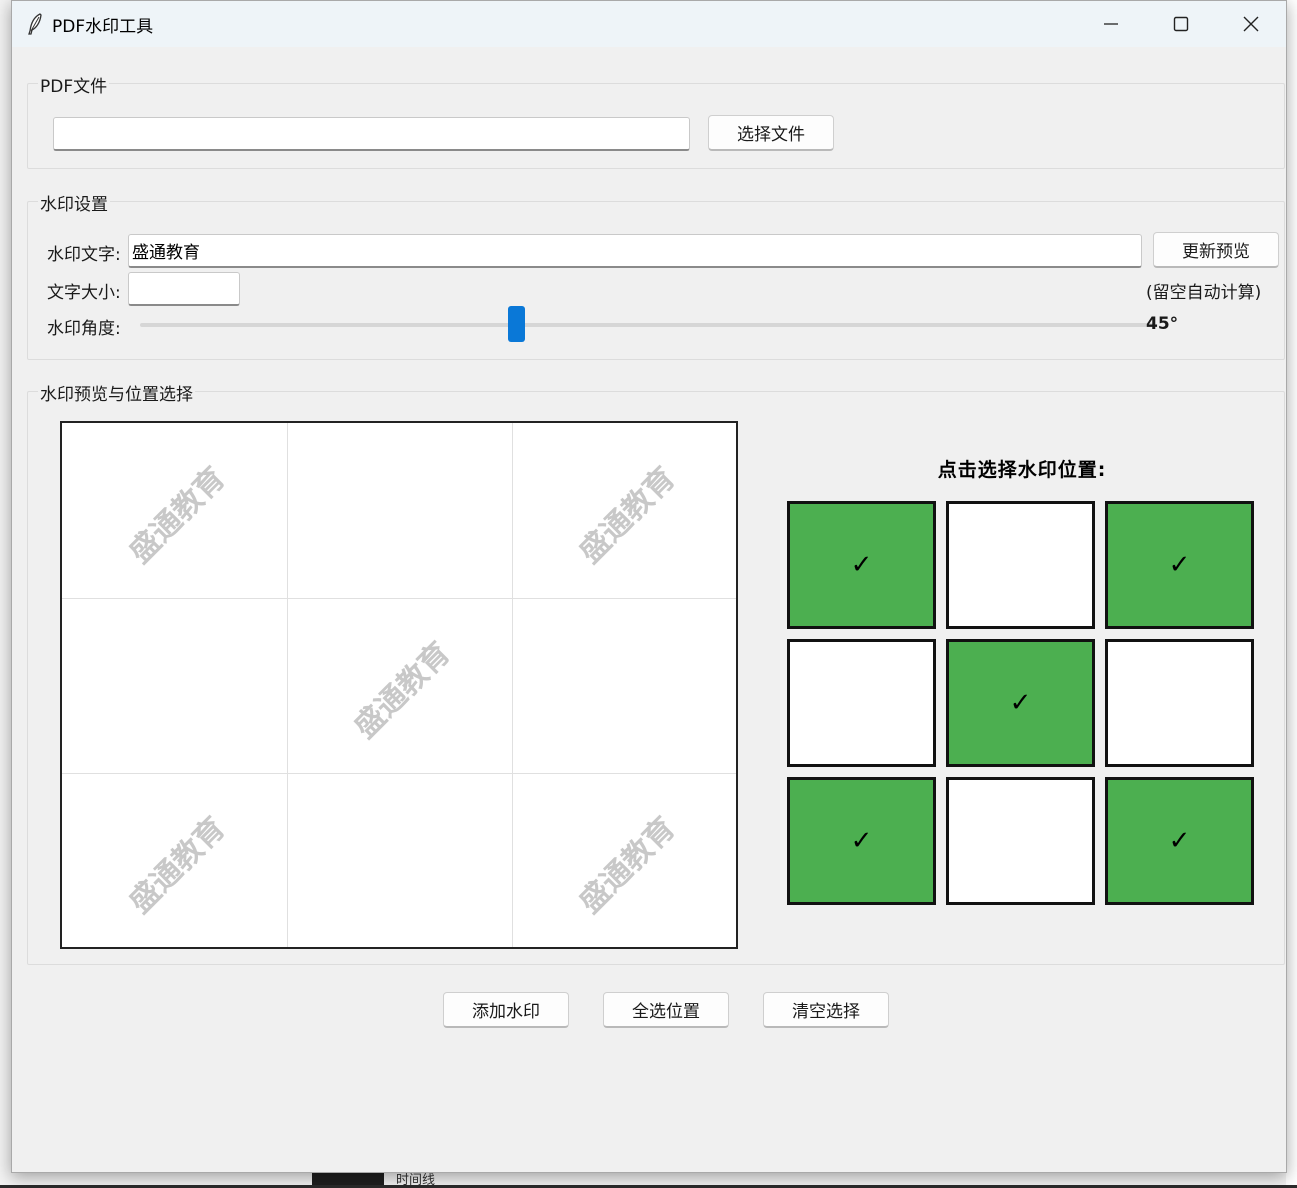 Image resolution: width=1297 pixels, height=1188 pixels. I want to click on window-title: PDF水印工具, so click(103, 26).